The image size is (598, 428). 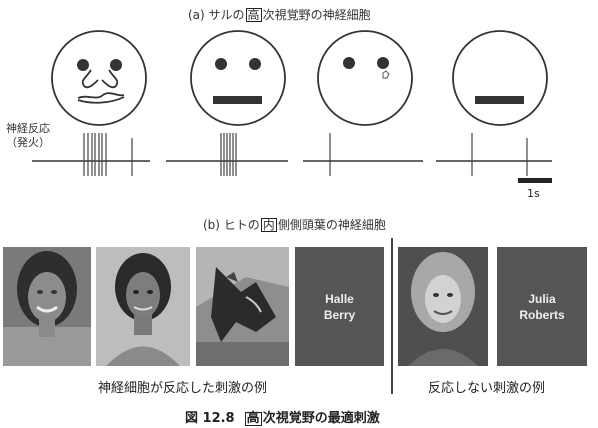 I want to click on response-label: 神経反応 （発火）, so click(x=28, y=135).